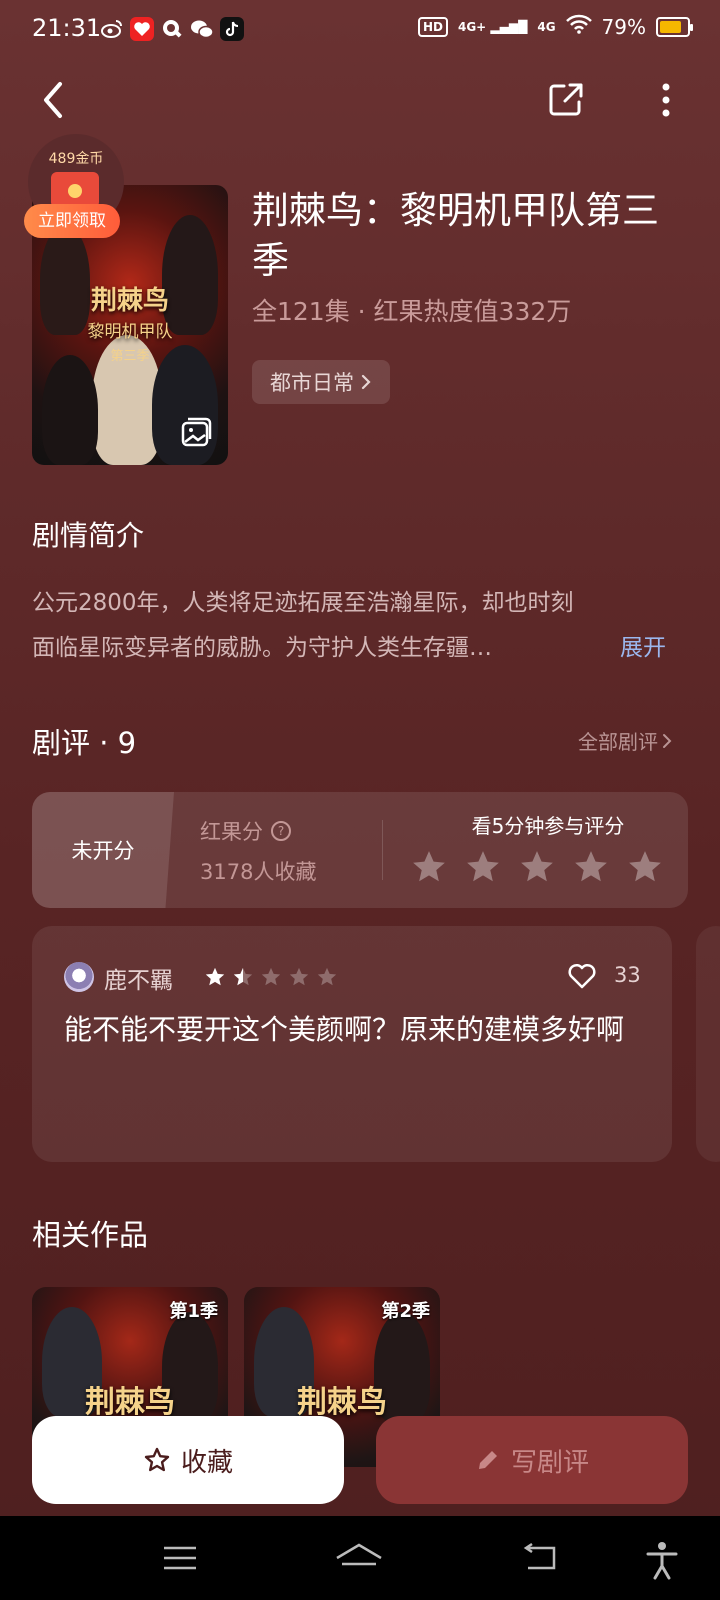 The height and width of the screenshot is (1600, 720). Describe the element at coordinates (75, 190) in the screenshot. I see `red-envelope-icon` at that location.